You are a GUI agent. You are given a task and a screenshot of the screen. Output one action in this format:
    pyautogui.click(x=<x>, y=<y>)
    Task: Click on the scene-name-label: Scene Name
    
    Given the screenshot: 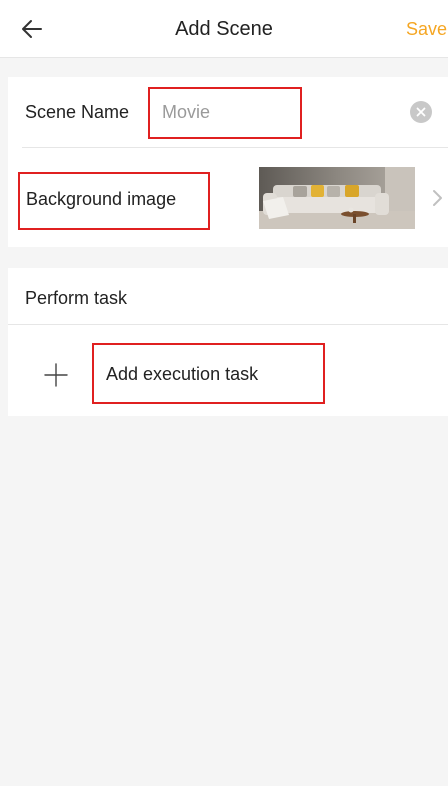 What is the action you would take?
    pyautogui.click(x=77, y=112)
    